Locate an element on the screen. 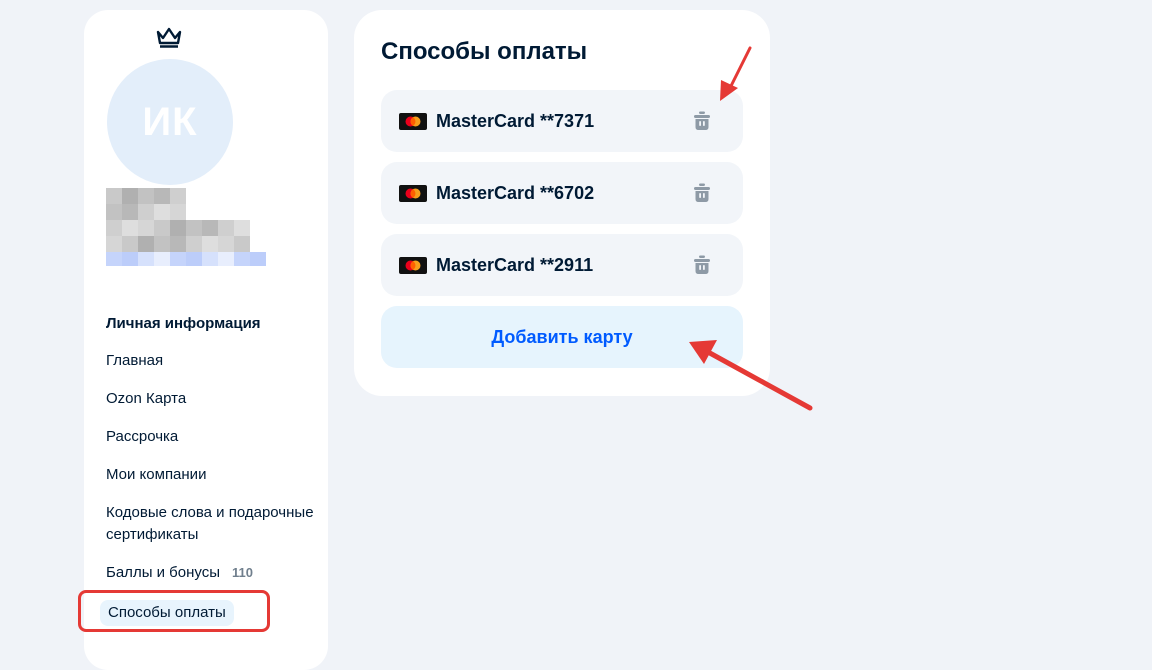 The image size is (1152, 670). blurred-user-name is located at coordinates (186, 231).